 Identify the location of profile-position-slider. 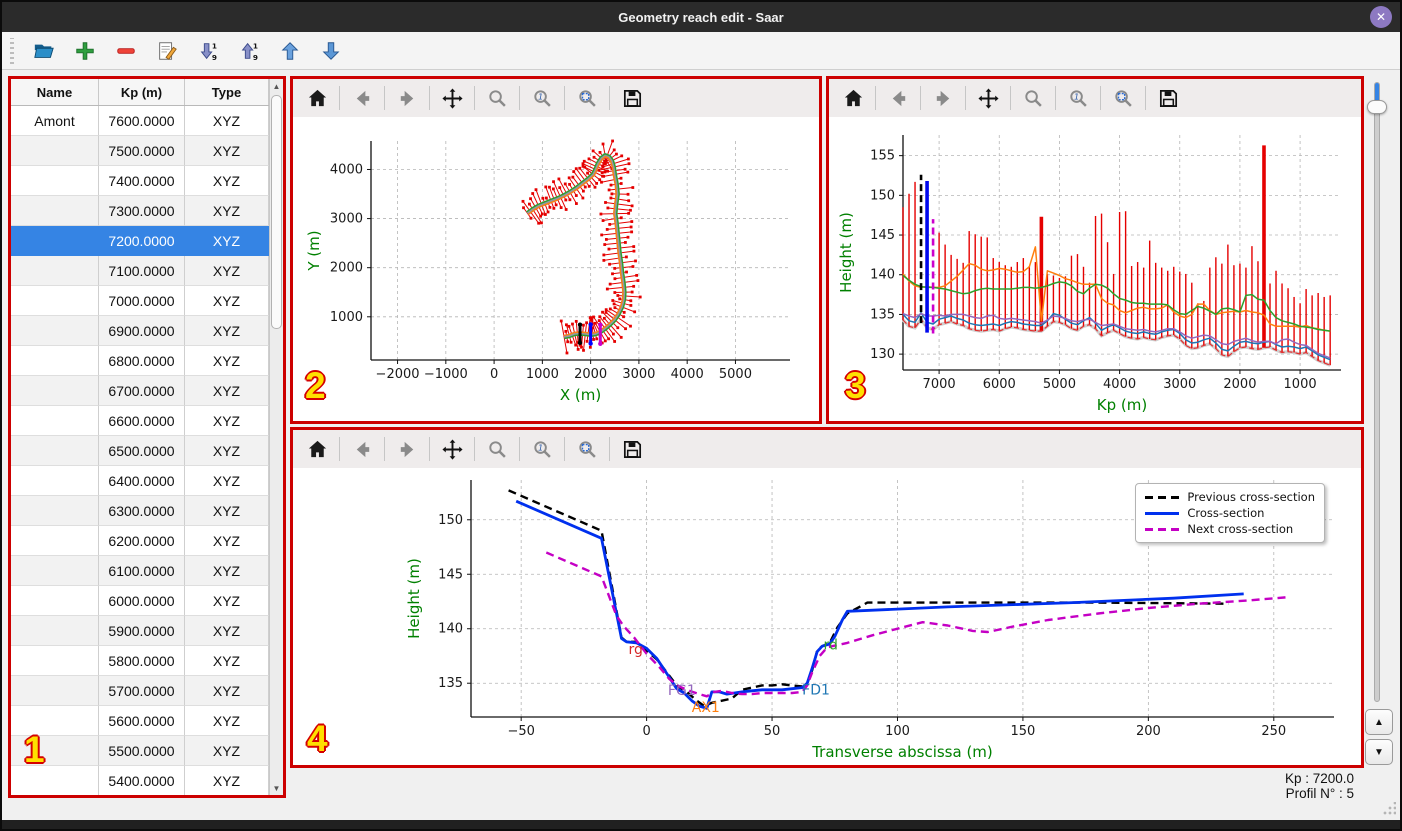
(1377, 392).